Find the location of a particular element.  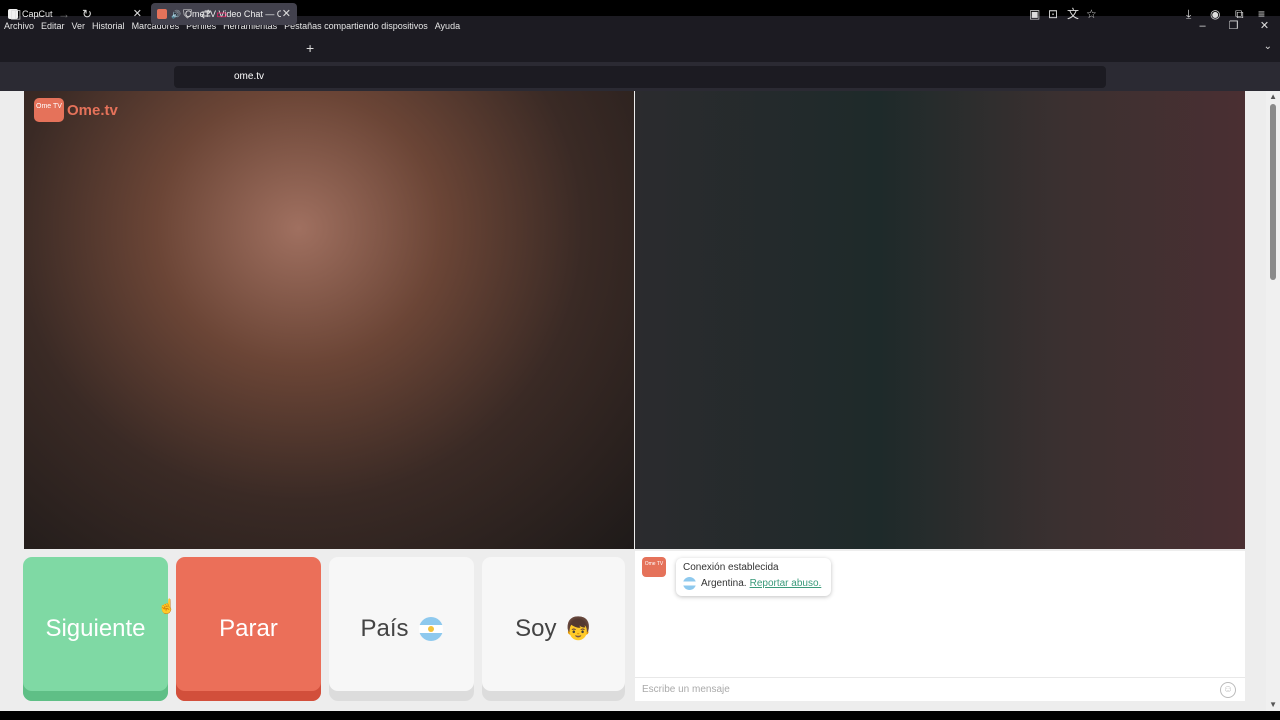

chat-ometv-logo-icon: Ome TV is located at coordinates (654, 567).